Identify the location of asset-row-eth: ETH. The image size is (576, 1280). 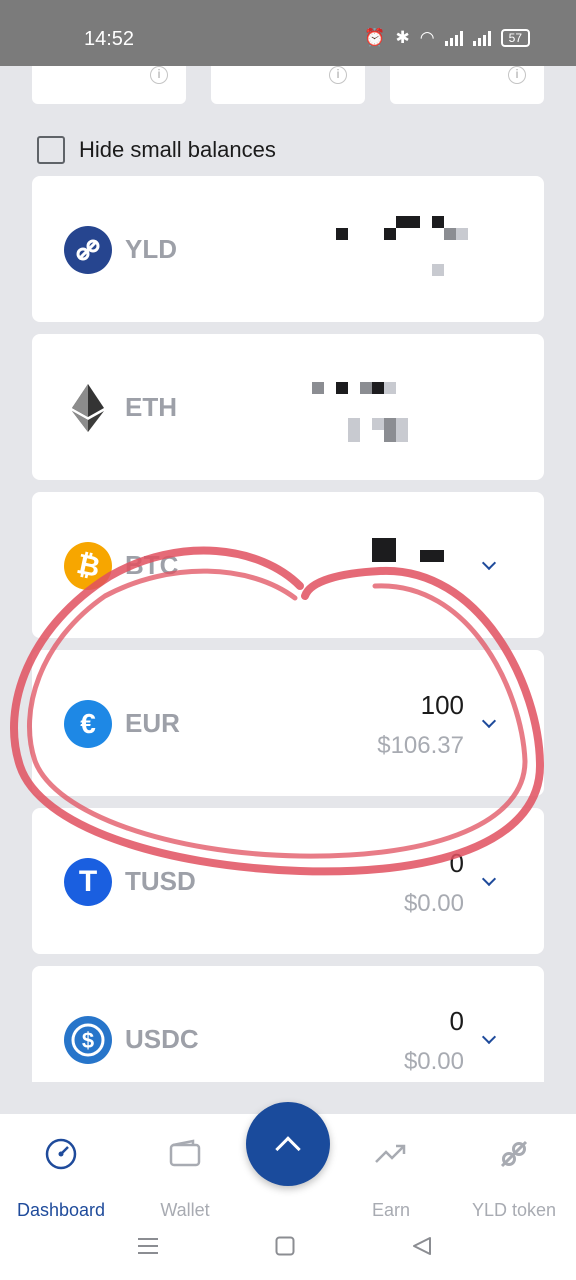
(288, 407).